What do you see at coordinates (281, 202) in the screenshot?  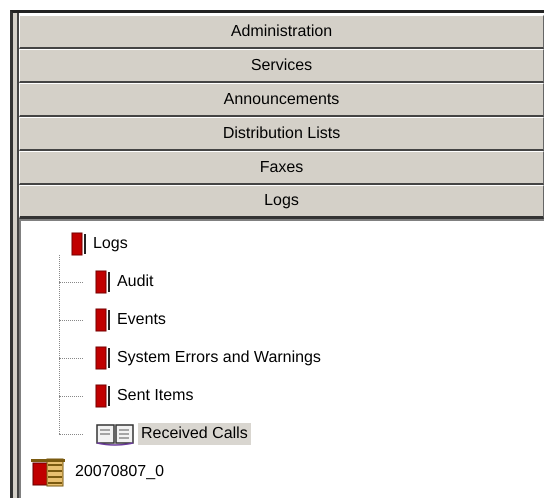 I see `section-button: Logs` at bounding box center [281, 202].